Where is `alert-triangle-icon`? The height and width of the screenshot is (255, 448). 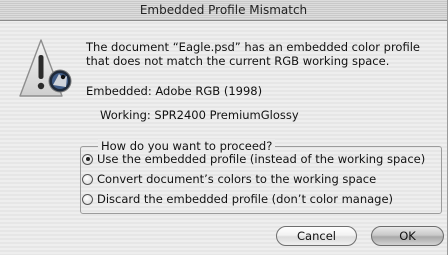
alert-triangle-icon is located at coordinates (45, 68).